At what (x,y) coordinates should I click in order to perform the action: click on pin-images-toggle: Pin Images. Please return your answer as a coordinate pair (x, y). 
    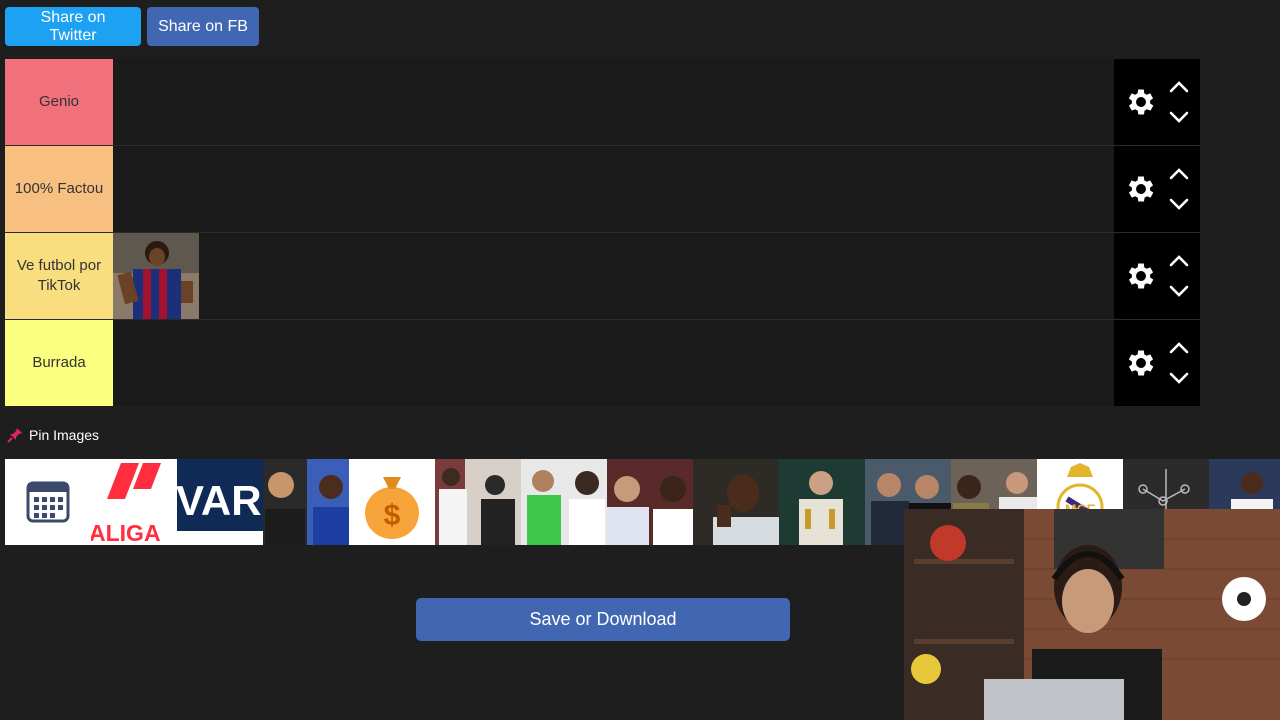
    Looking at the image, I should click on (53, 435).